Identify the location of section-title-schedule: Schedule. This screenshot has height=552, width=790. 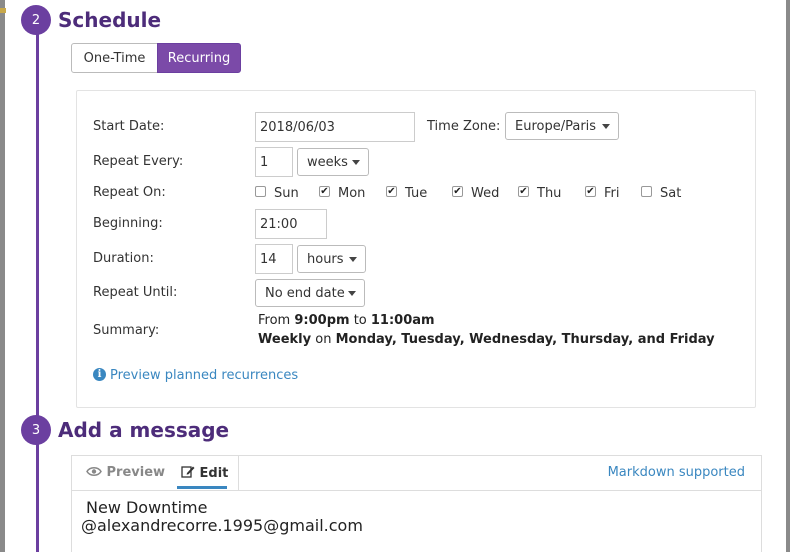
(110, 20).